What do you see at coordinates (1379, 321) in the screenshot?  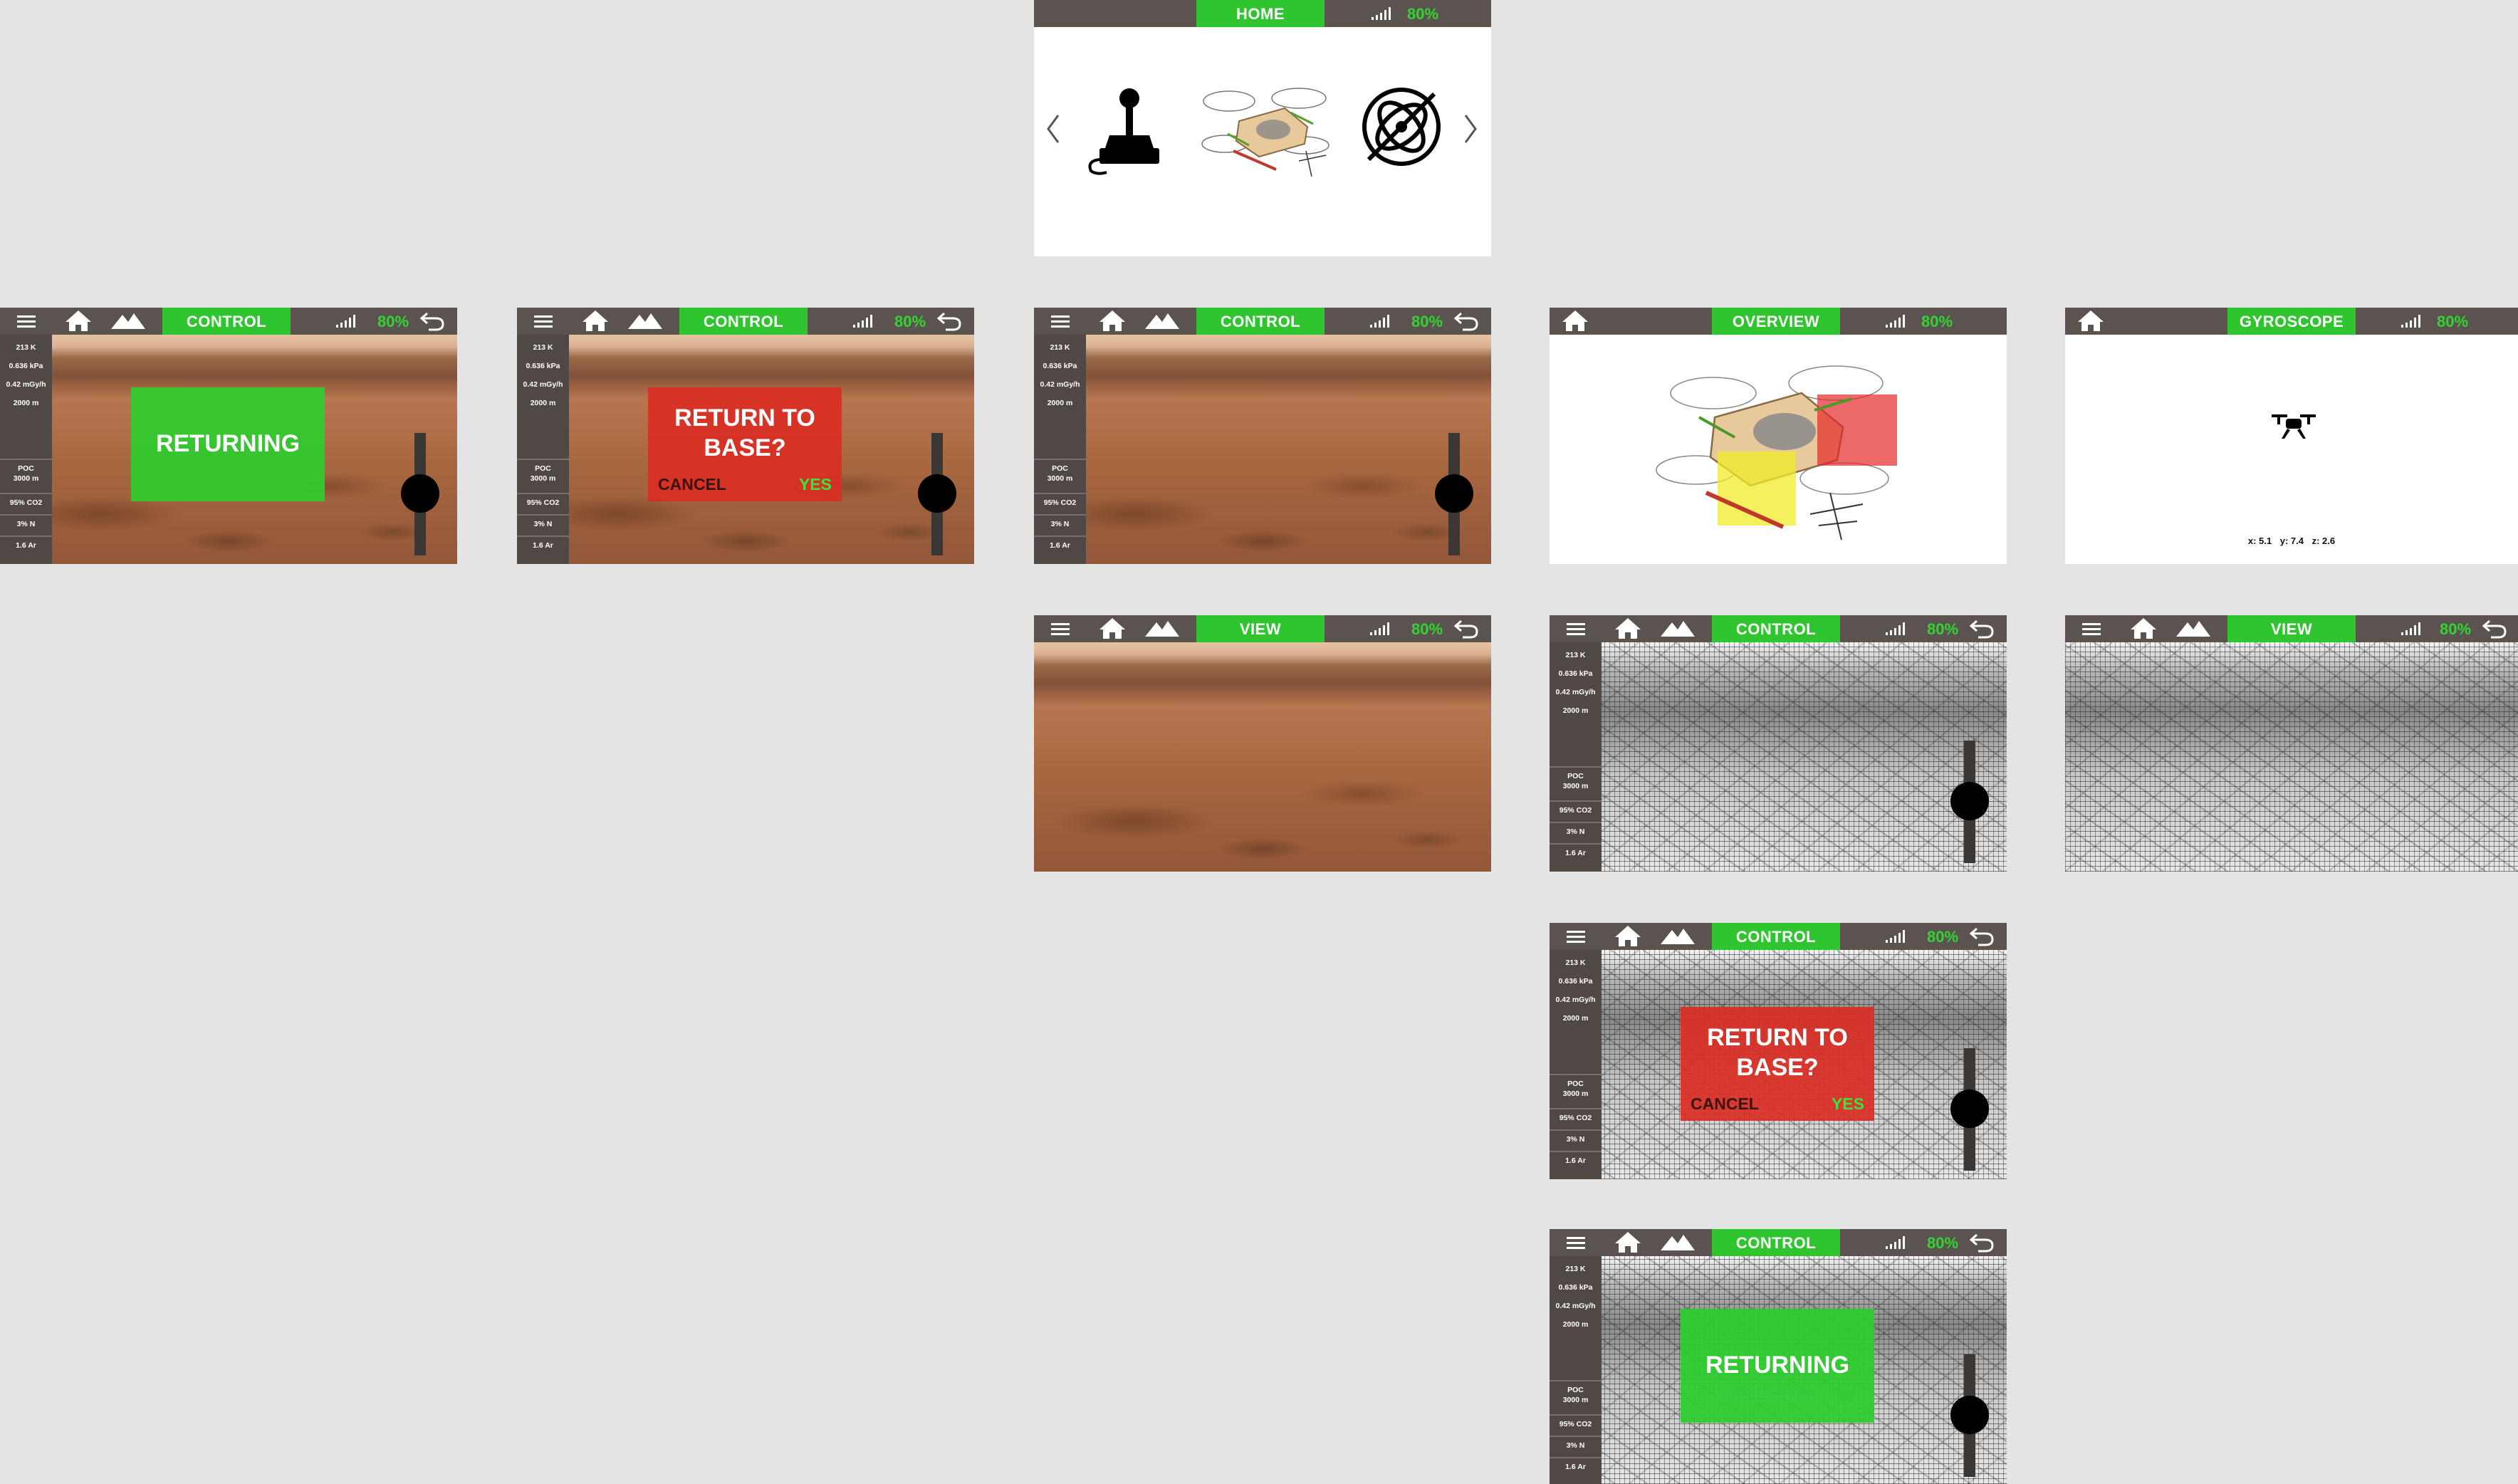 I see `signal-icon` at bounding box center [1379, 321].